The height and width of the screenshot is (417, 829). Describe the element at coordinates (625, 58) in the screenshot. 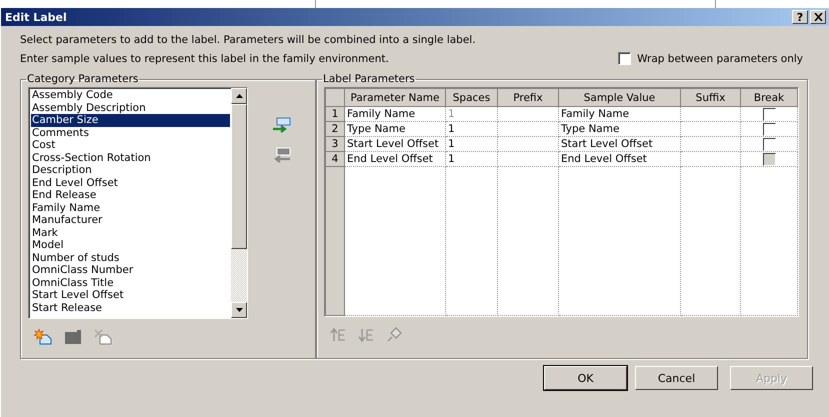

I see `wrap-checkbox` at that location.